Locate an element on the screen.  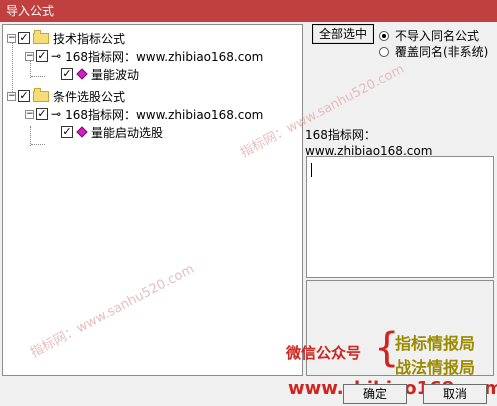
promo-wechat: 微信公众号 is located at coordinates (324, 353).